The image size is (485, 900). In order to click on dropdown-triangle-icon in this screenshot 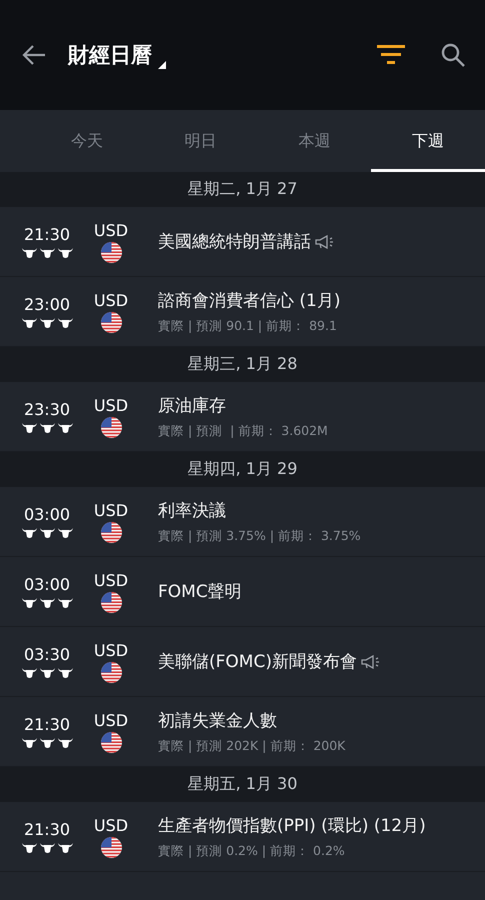, I will do `click(162, 65)`.